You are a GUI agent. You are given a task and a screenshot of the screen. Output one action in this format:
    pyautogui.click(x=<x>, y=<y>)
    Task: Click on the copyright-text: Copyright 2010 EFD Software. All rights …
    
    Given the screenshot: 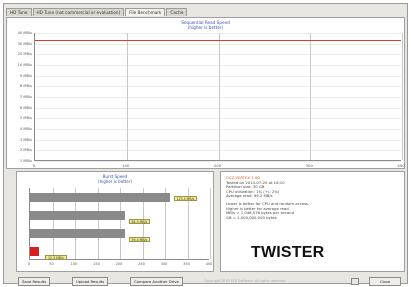 What is the action you would take?
    pyautogui.click(x=245, y=281)
    